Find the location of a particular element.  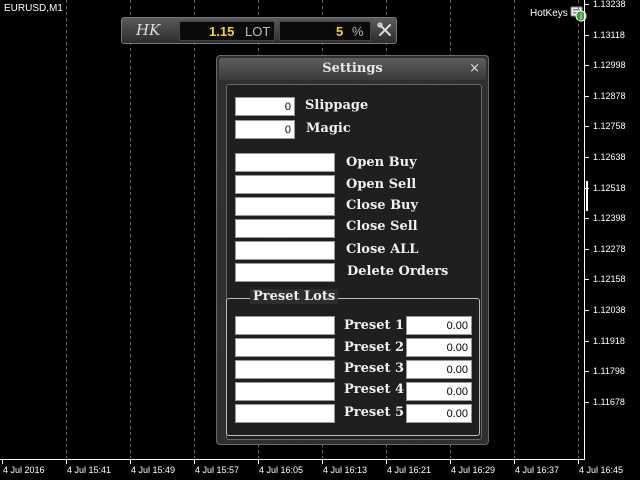

open-buy-hotkey-input is located at coordinates (285, 162).